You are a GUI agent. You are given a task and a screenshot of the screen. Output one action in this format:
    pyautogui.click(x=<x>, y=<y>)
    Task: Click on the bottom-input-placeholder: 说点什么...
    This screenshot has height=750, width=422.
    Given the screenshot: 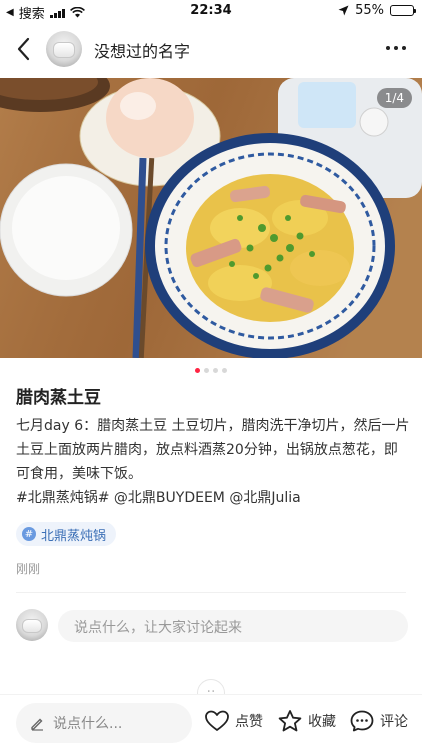 What is the action you would take?
    pyautogui.click(x=88, y=724)
    